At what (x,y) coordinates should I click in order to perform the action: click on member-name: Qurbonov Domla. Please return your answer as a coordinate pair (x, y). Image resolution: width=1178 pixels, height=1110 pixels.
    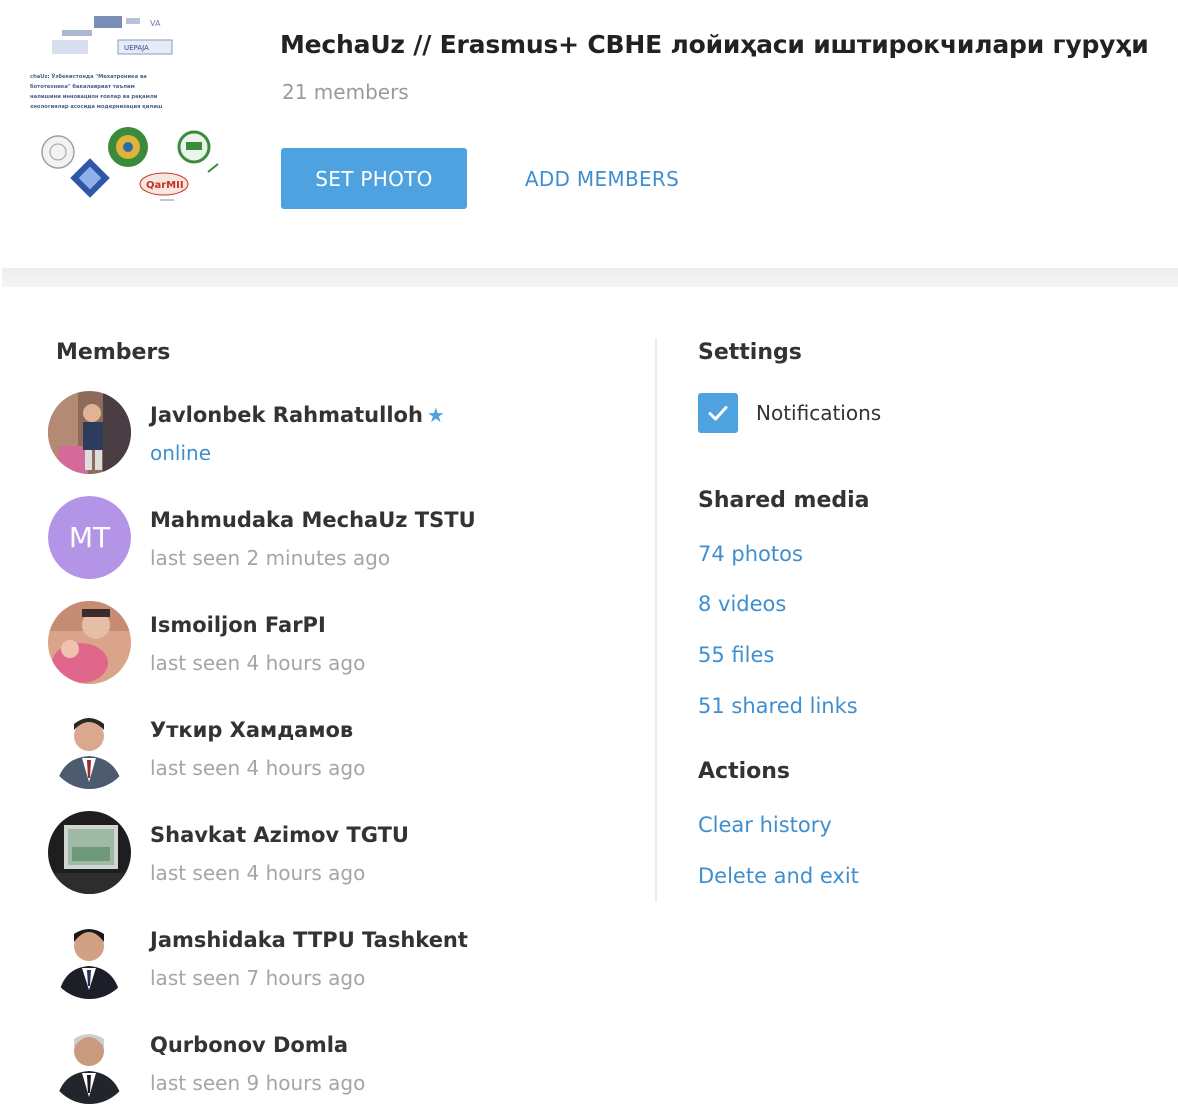
    Looking at the image, I should click on (249, 1045).